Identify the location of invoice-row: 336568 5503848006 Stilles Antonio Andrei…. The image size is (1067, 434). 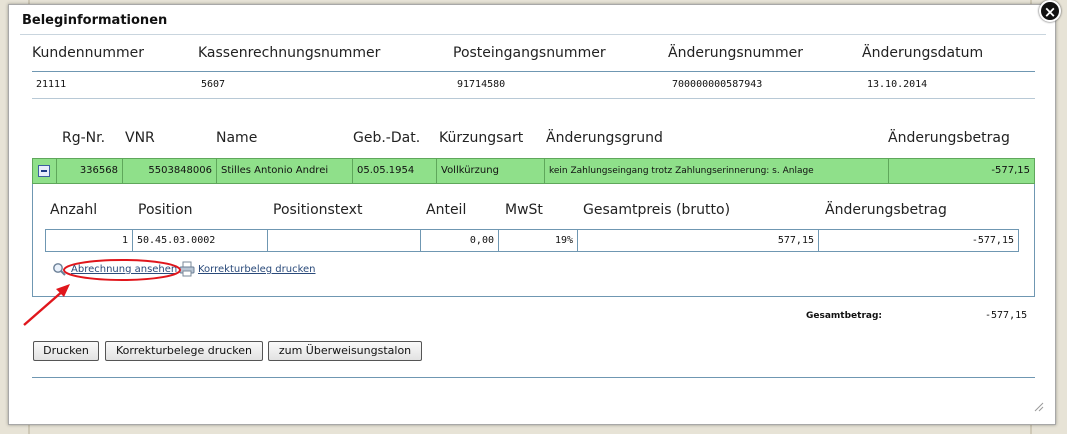
(533, 171).